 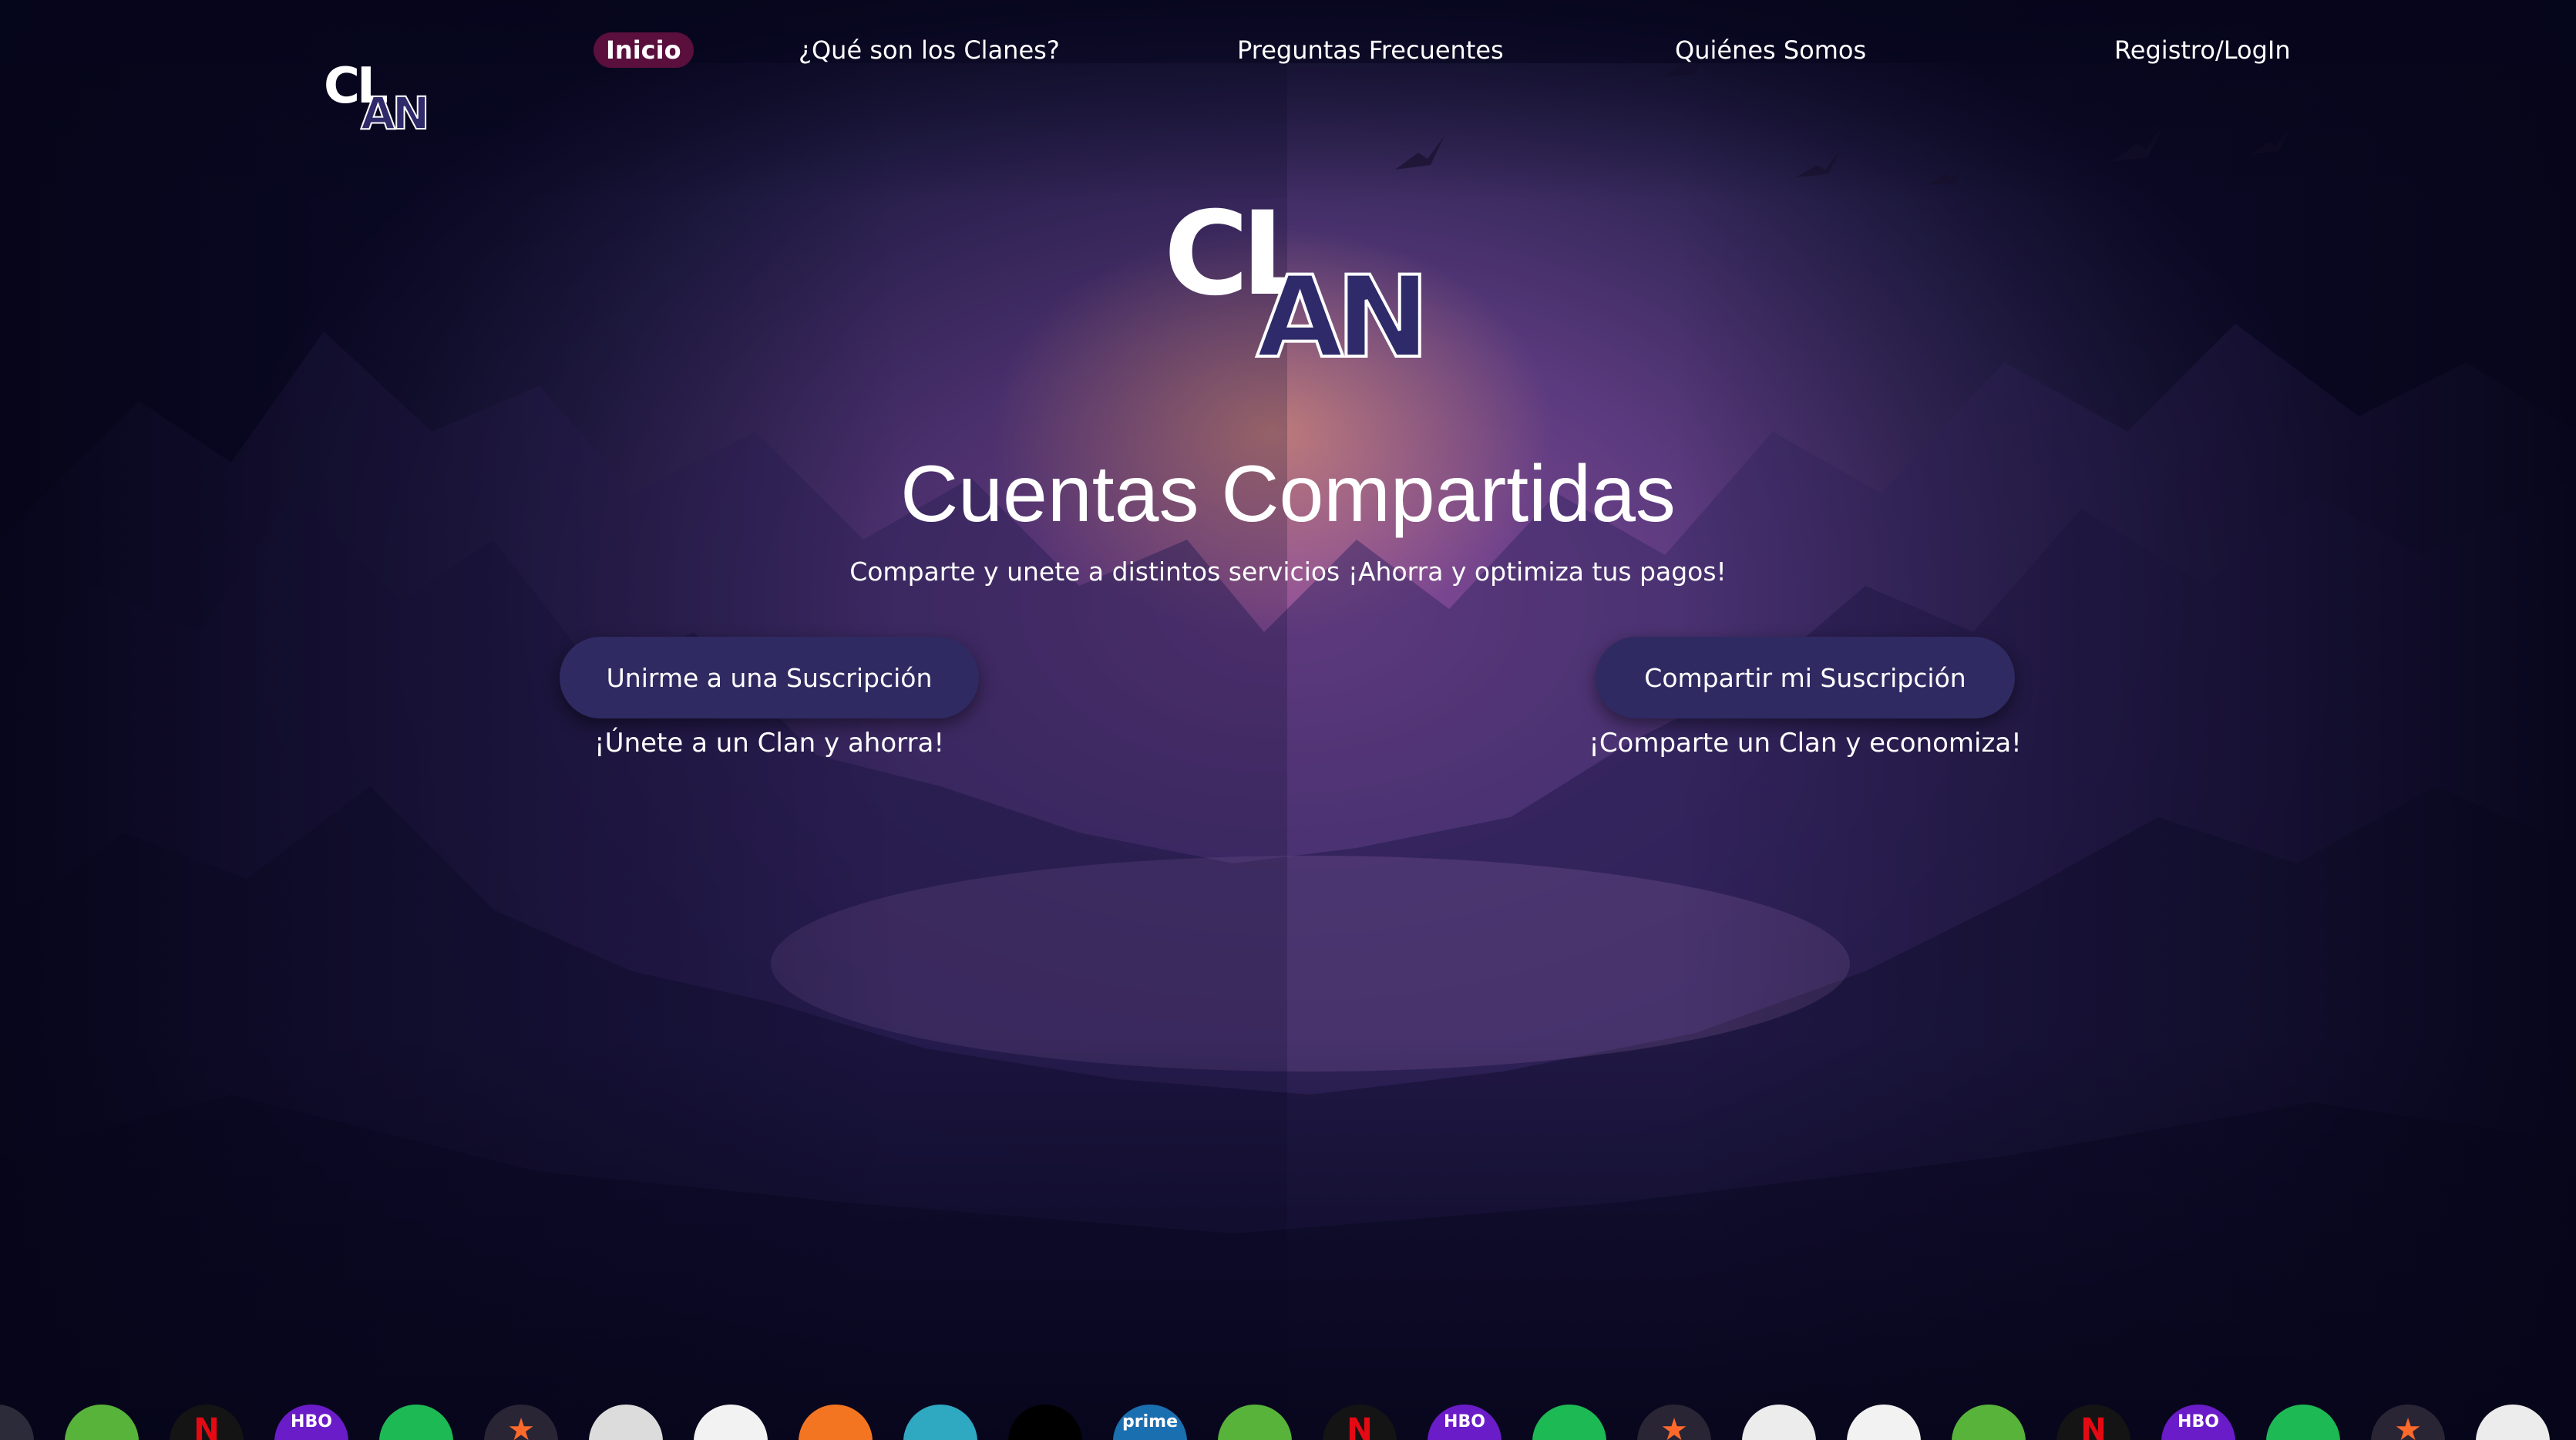 I want to click on services-carousel: N HBO ★ prime N HBO ★ N HBO ★, so click(x=1288, y=1422).